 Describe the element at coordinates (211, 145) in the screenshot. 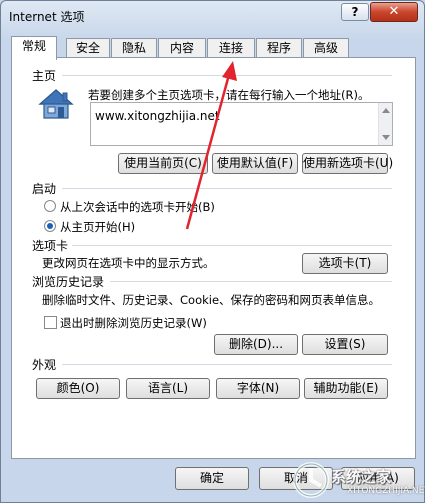

I see `annotation-arrow` at that location.